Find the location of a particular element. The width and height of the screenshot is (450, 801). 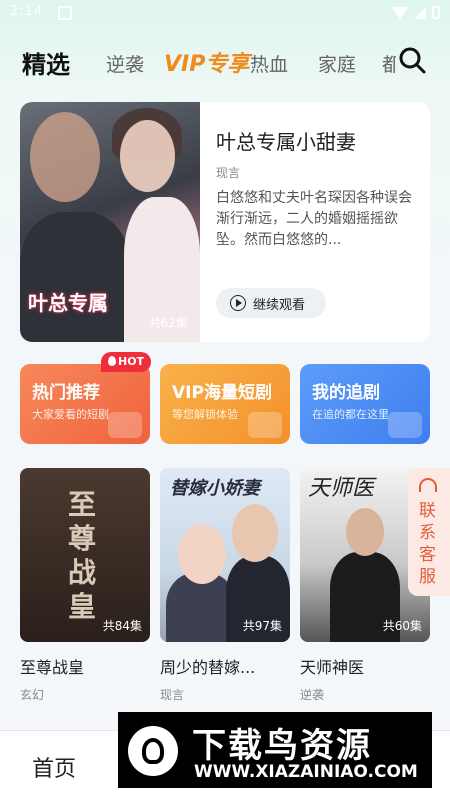

status-icons is located at coordinates (416, 12).